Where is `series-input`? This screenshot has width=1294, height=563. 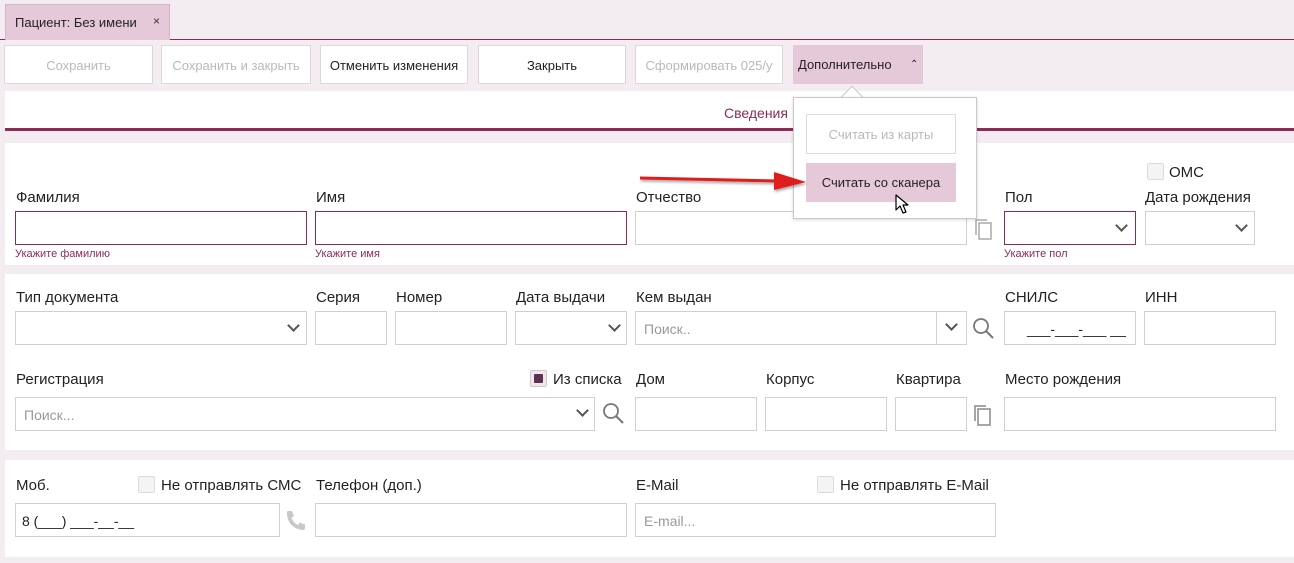
series-input is located at coordinates (351, 328).